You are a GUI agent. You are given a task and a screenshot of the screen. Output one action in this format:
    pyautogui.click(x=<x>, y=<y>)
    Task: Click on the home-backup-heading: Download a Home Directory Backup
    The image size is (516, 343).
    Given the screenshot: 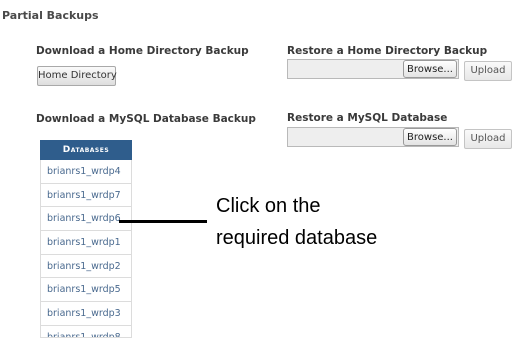 What is the action you would take?
    pyautogui.click(x=142, y=51)
    